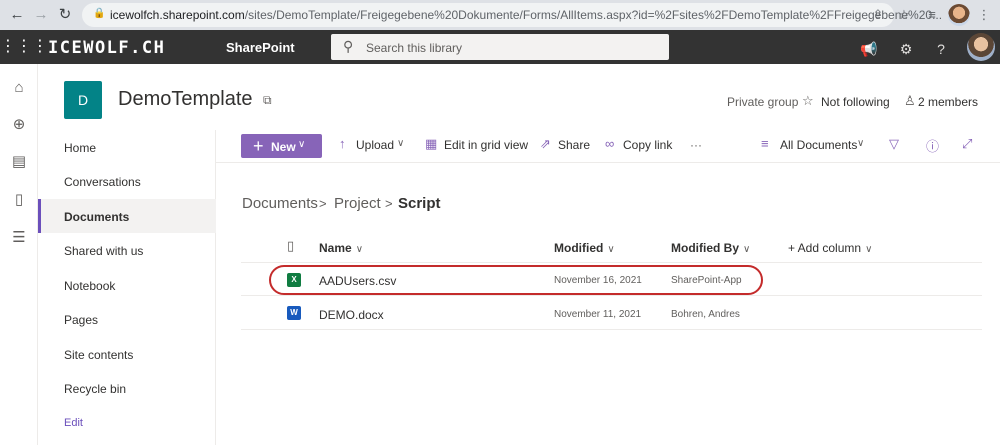 Image resolution: width=1000 pixels, height=445 pixels. I want to click on grid-icon: ▦, so click(431, 143).